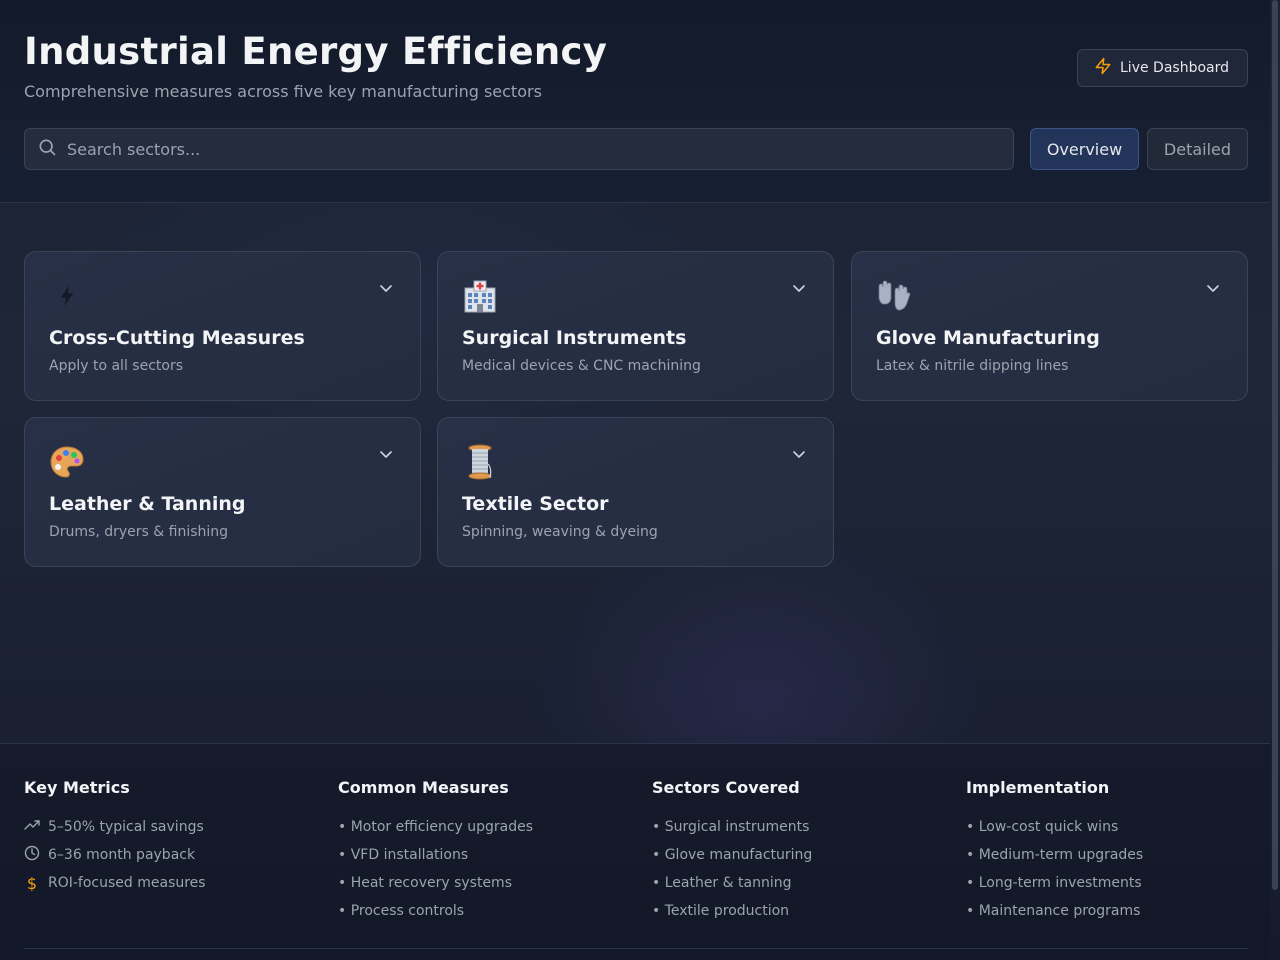 The image size is (1280, 960). What do you see at coordinates (721, 911) in the screenshot?
I see `list-item: • Textile production` at bounding box center [721, 911].